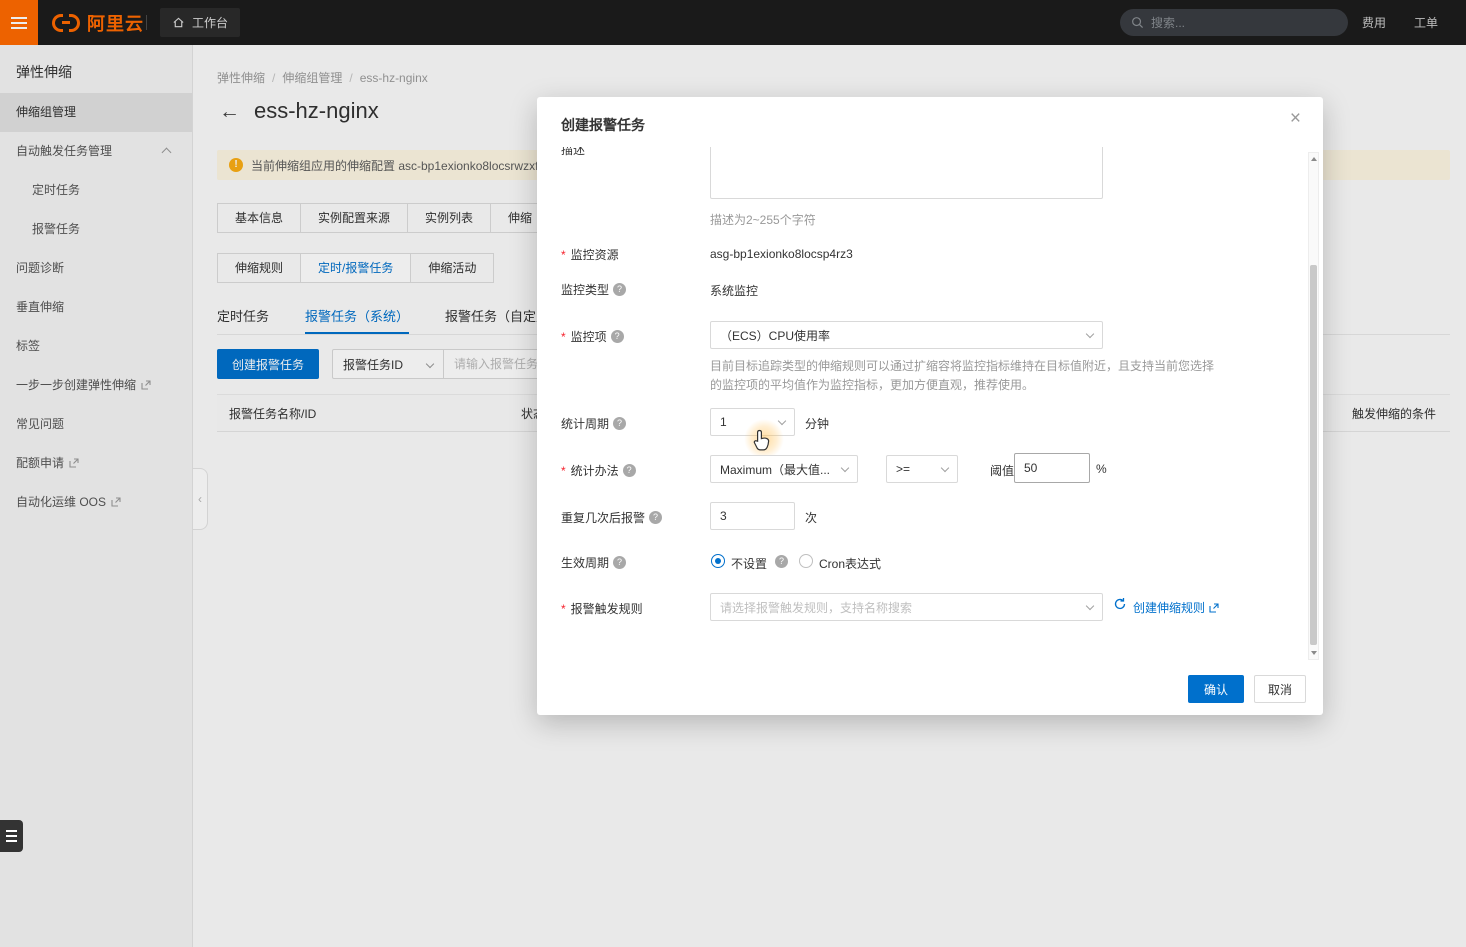 This screenshot has width=1466, height=947. I want to click on description-helper: 描述为2~255个字符, so click(763, 220).